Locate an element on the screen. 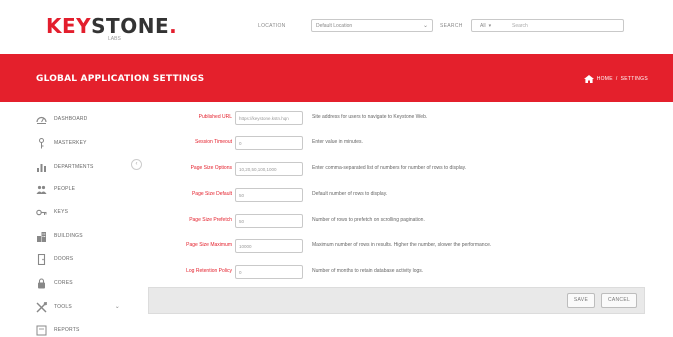 This screenshot has height=337, width=673. location-value: Default Location is located at coordinates (334, 26).